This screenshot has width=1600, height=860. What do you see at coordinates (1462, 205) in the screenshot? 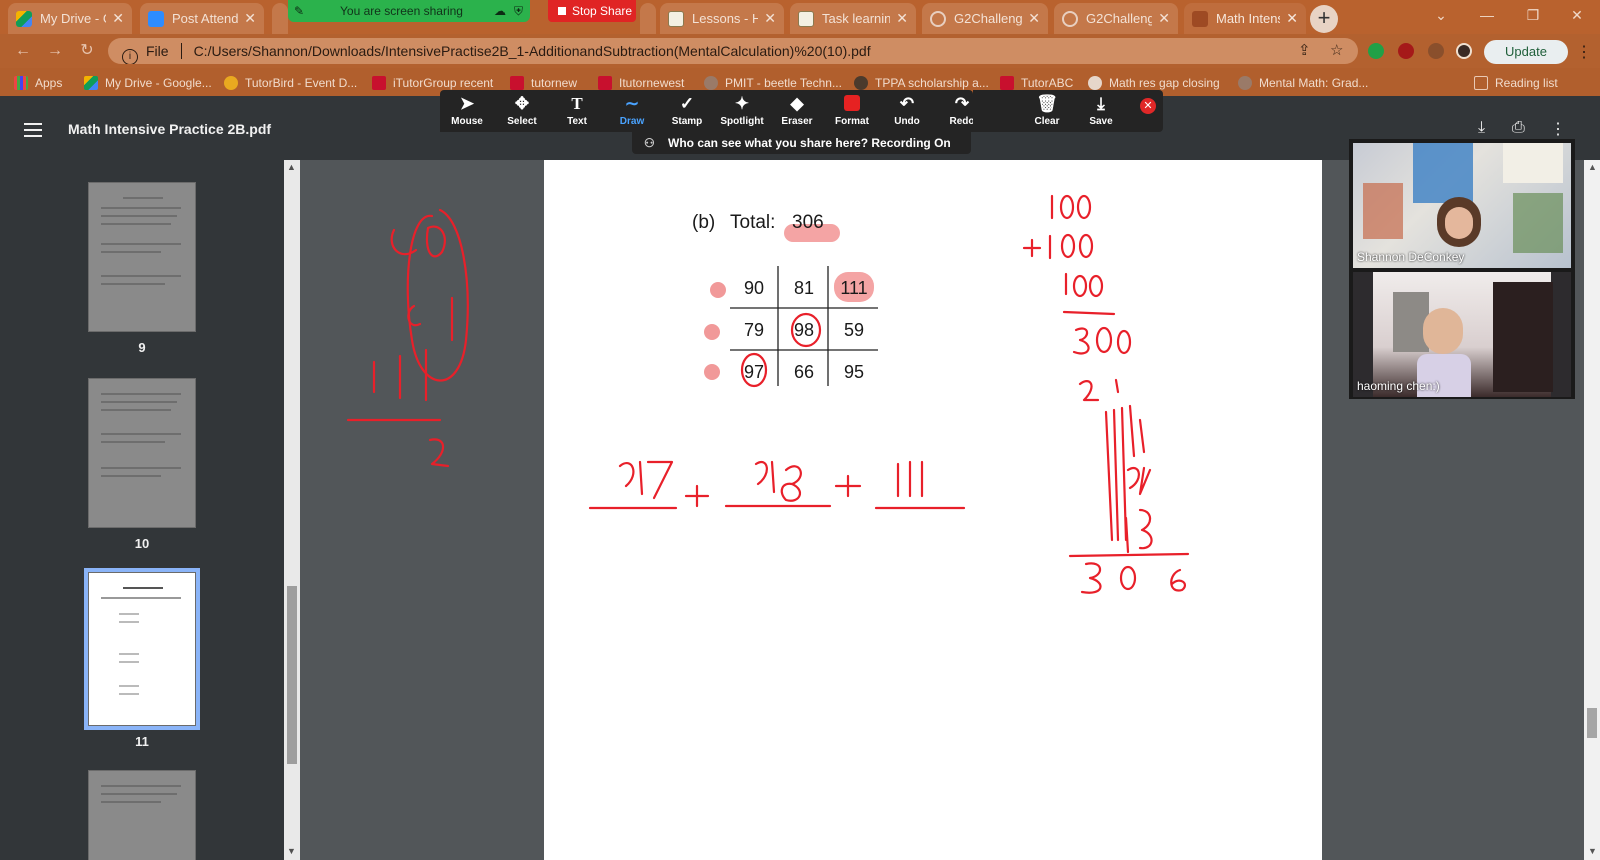
I see `video-tile-shannon: Shannon DeConkey` at bounding box center [1462, 205].